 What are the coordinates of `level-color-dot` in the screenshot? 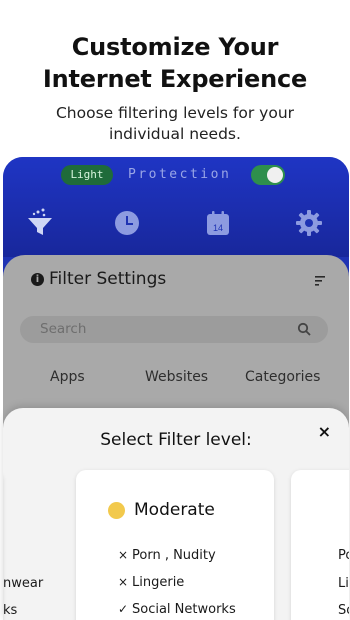 It's located at (116, 510).